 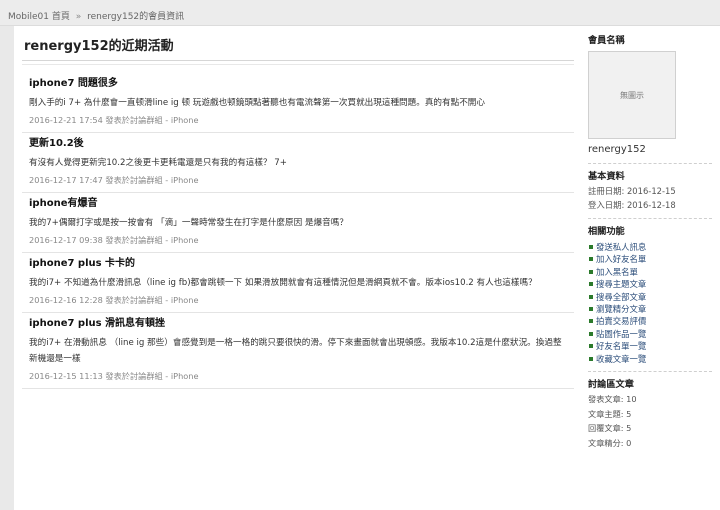 I want to click on function-search-topics: 搜尋主題文章, so click(x=650, y=284).